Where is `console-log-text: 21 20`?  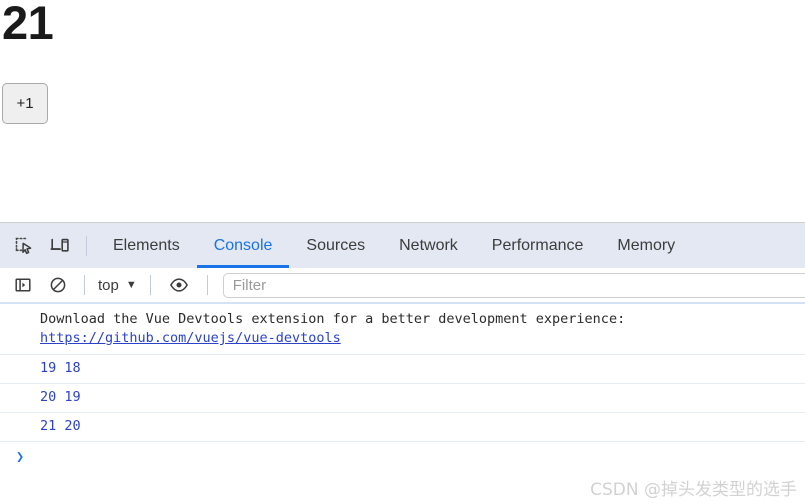
console-log-text: 21 20 is located at coordinates (60, 426).